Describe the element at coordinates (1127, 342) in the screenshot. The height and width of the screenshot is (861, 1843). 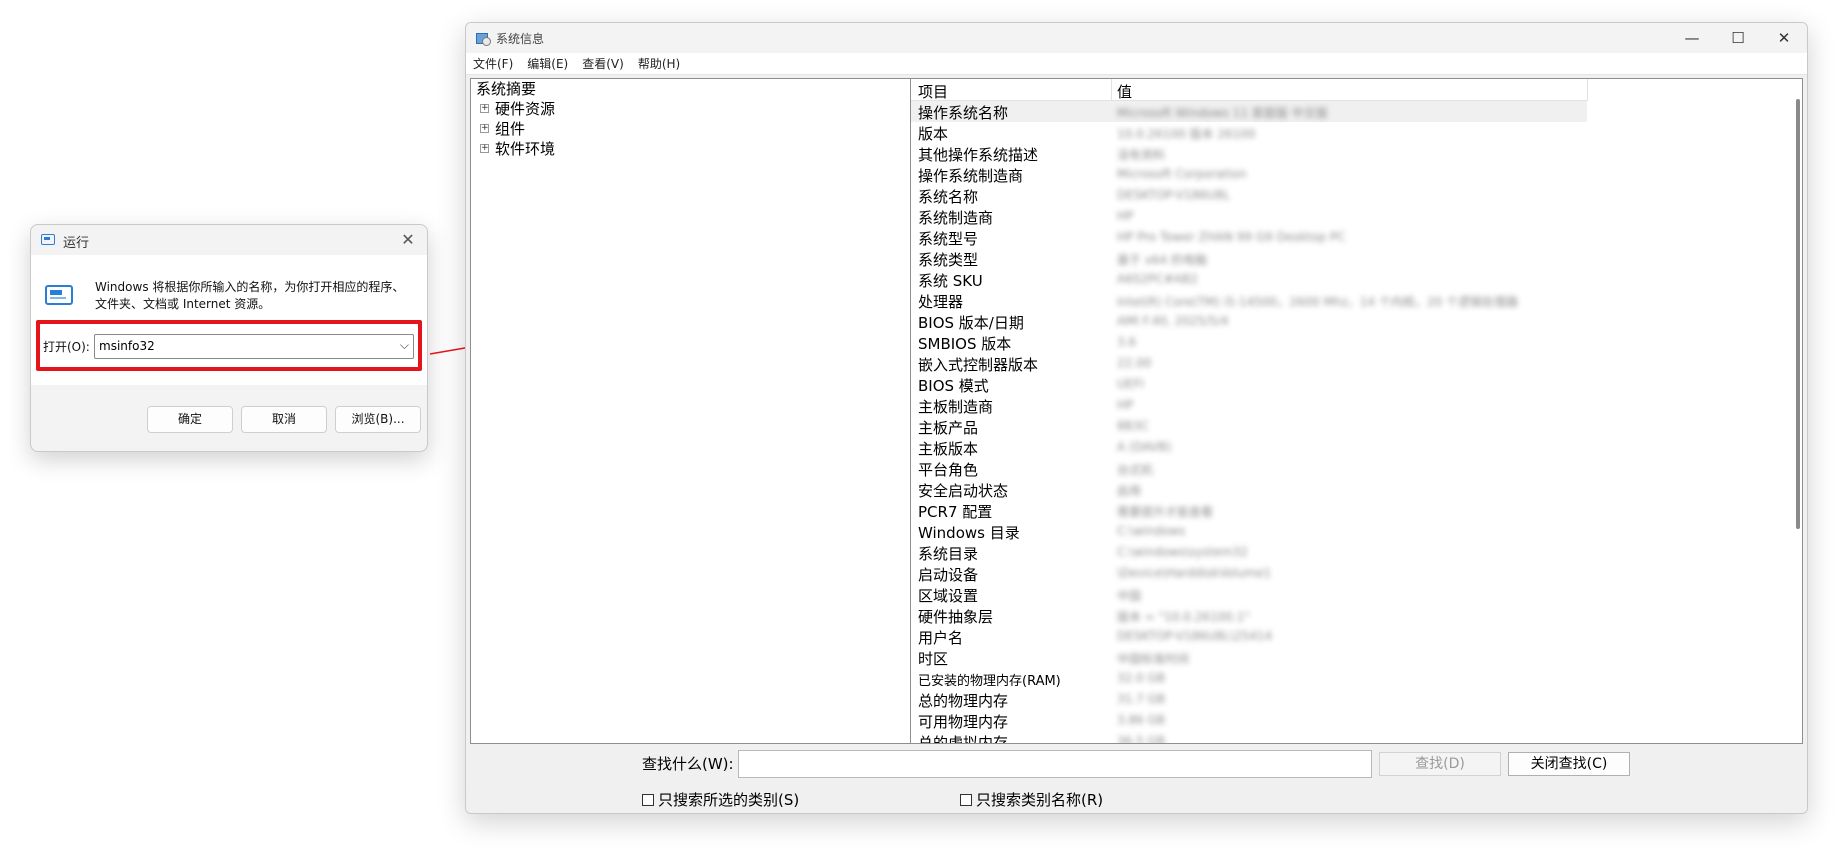
I see `row-value: 3.6` at that location.